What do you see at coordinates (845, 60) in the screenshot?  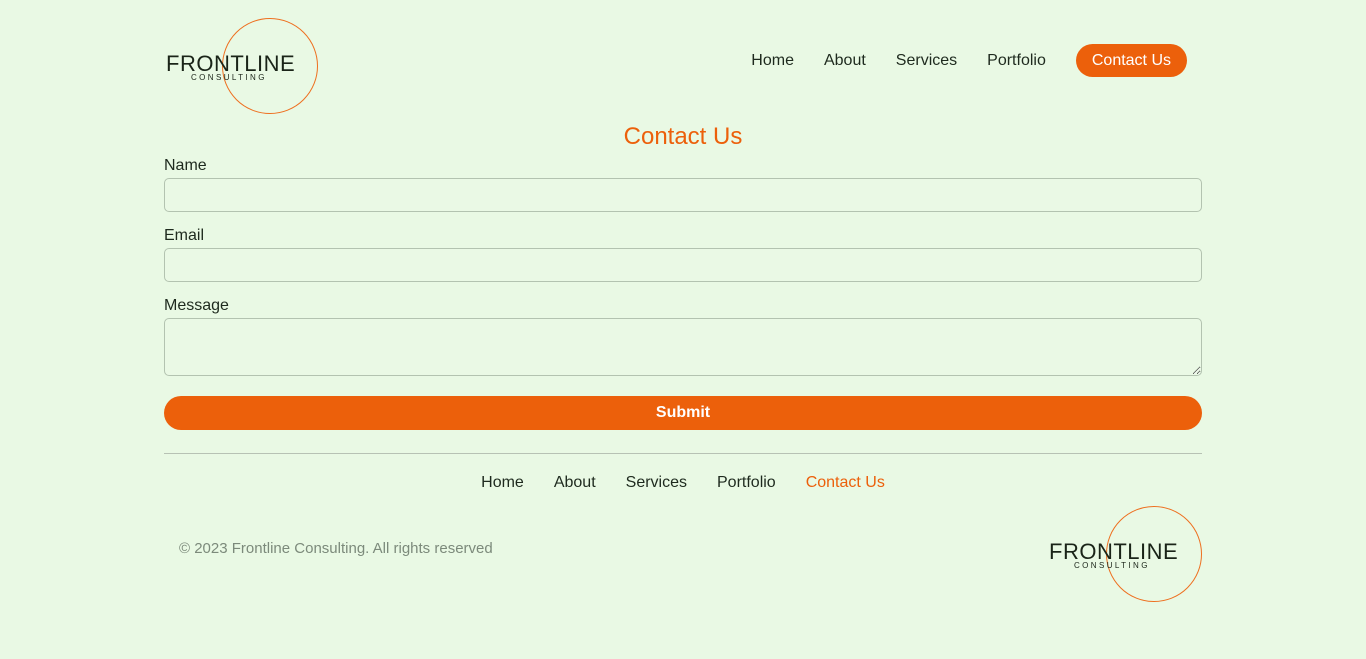 I see `nav-about-link: About` at bounding box center [845, 60].